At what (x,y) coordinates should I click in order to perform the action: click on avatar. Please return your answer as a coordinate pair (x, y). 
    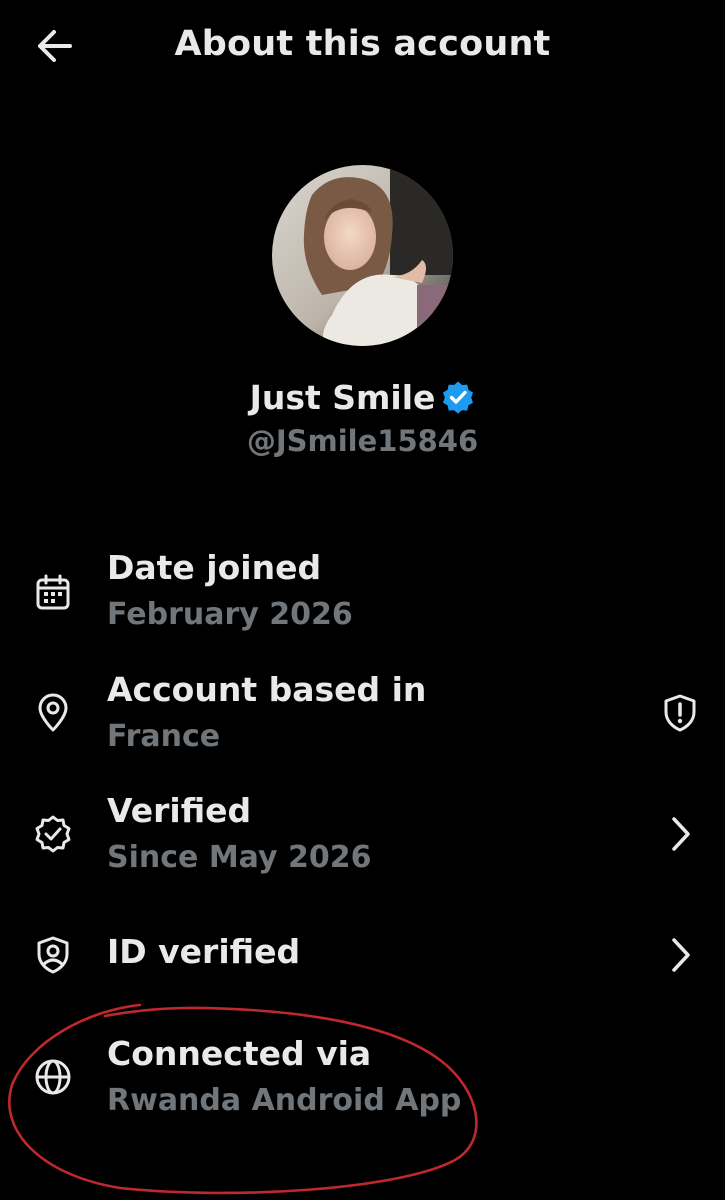
    Looking at the image, I should click on (362, 255).